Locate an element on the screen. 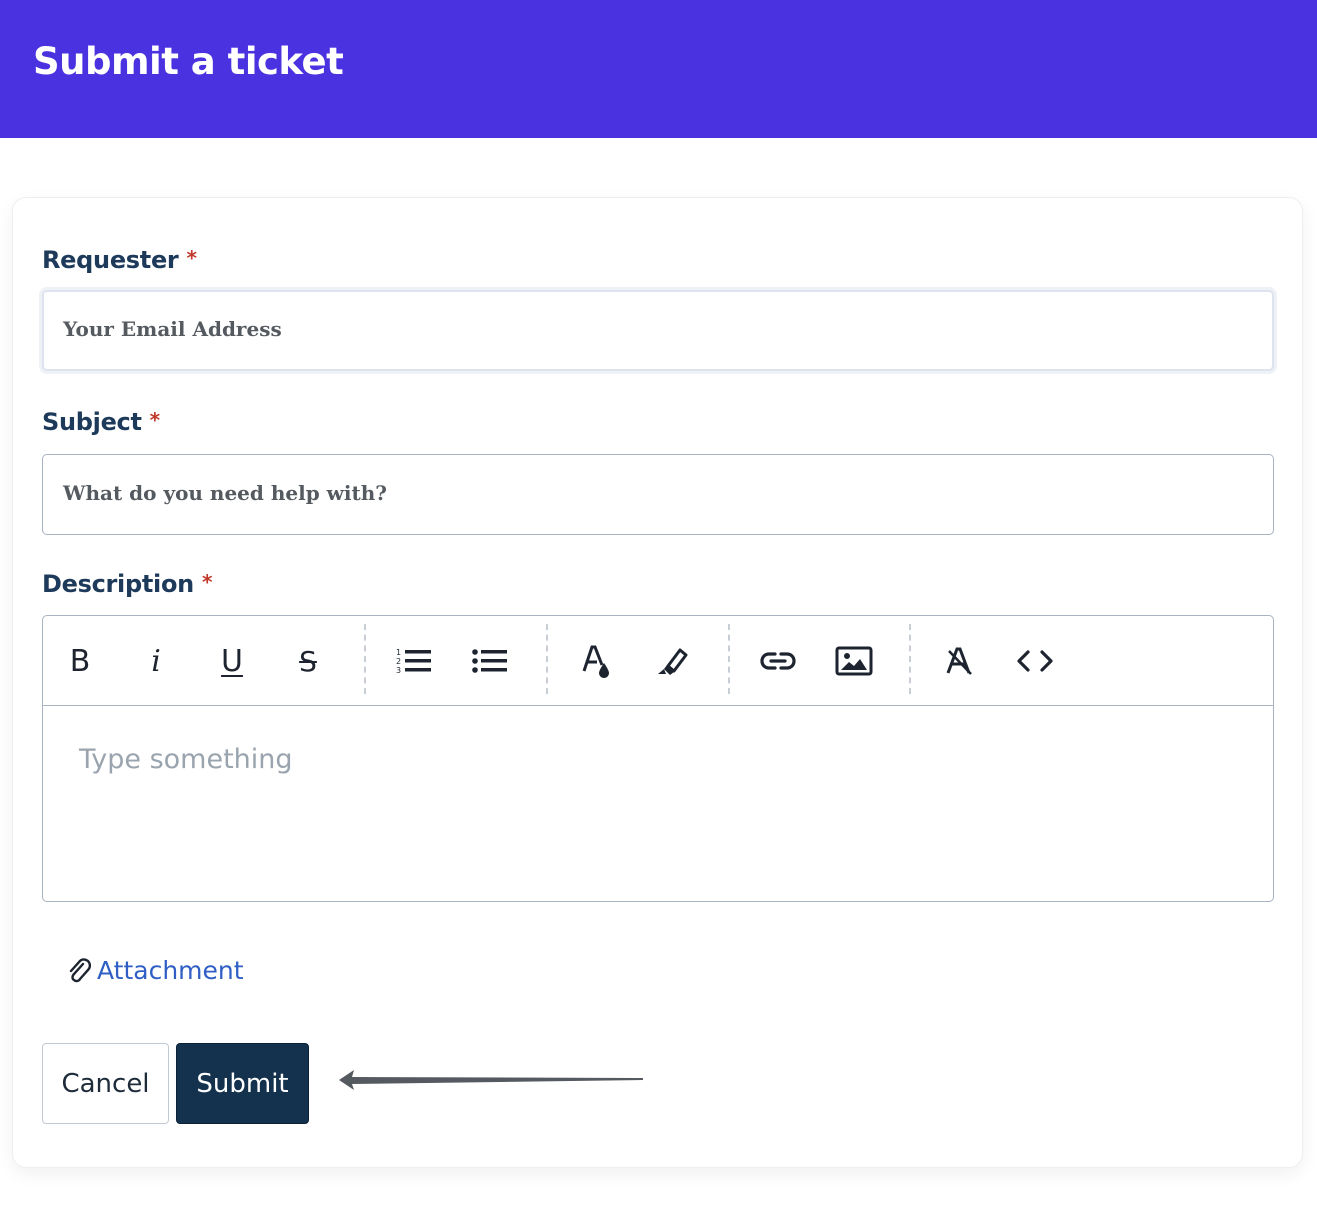 The width and height of the screenshot is (1317, 1216). cancel-button-label: Cancel is located at coordinates (105, 1083).